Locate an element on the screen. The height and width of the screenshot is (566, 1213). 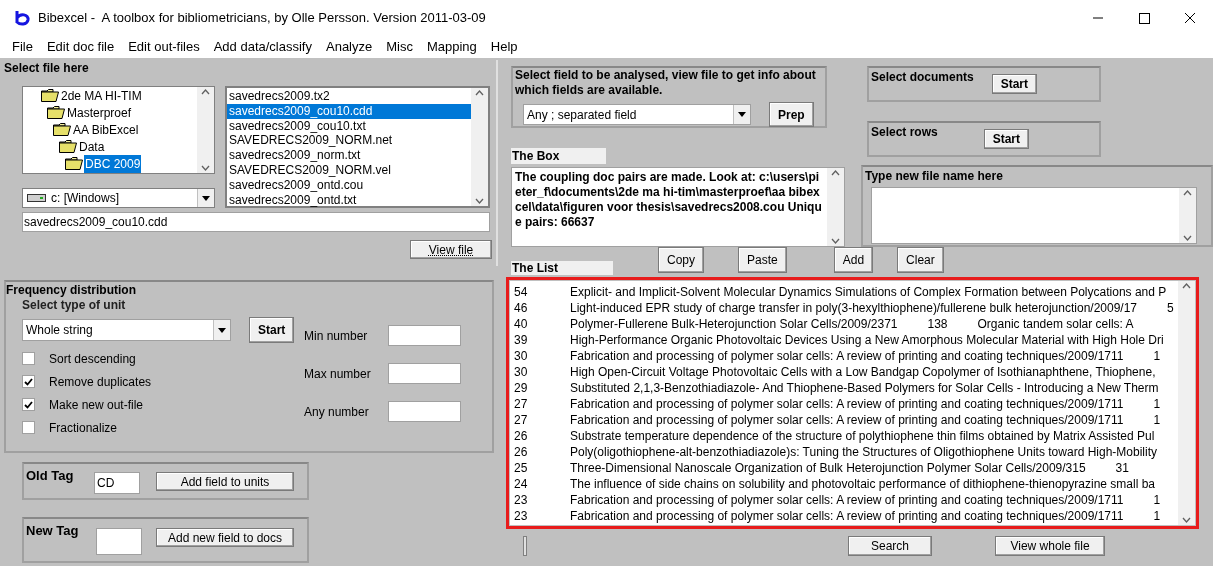
count-cell-text: 26 is located at coordinates (521, 436).